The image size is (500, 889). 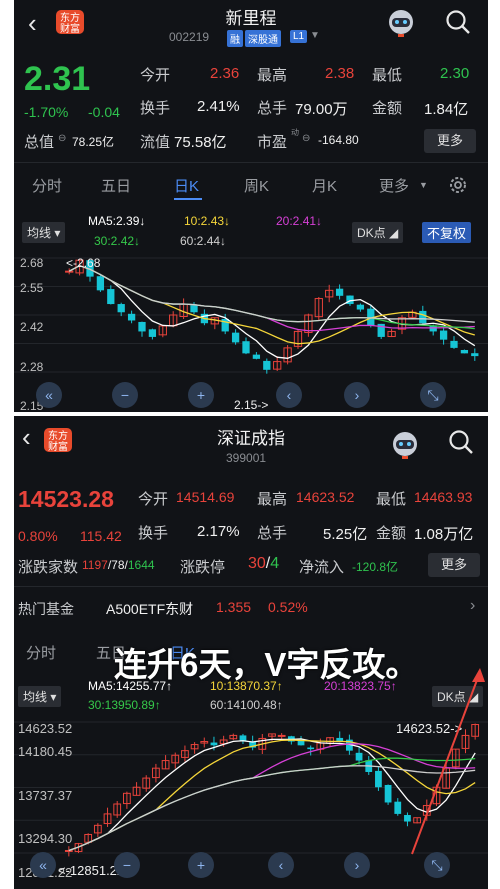 What do you see at coordinates (45, 751) in the screenshot?
I see `axis-label-1: 14180.45` at bounding box center [45, 751].